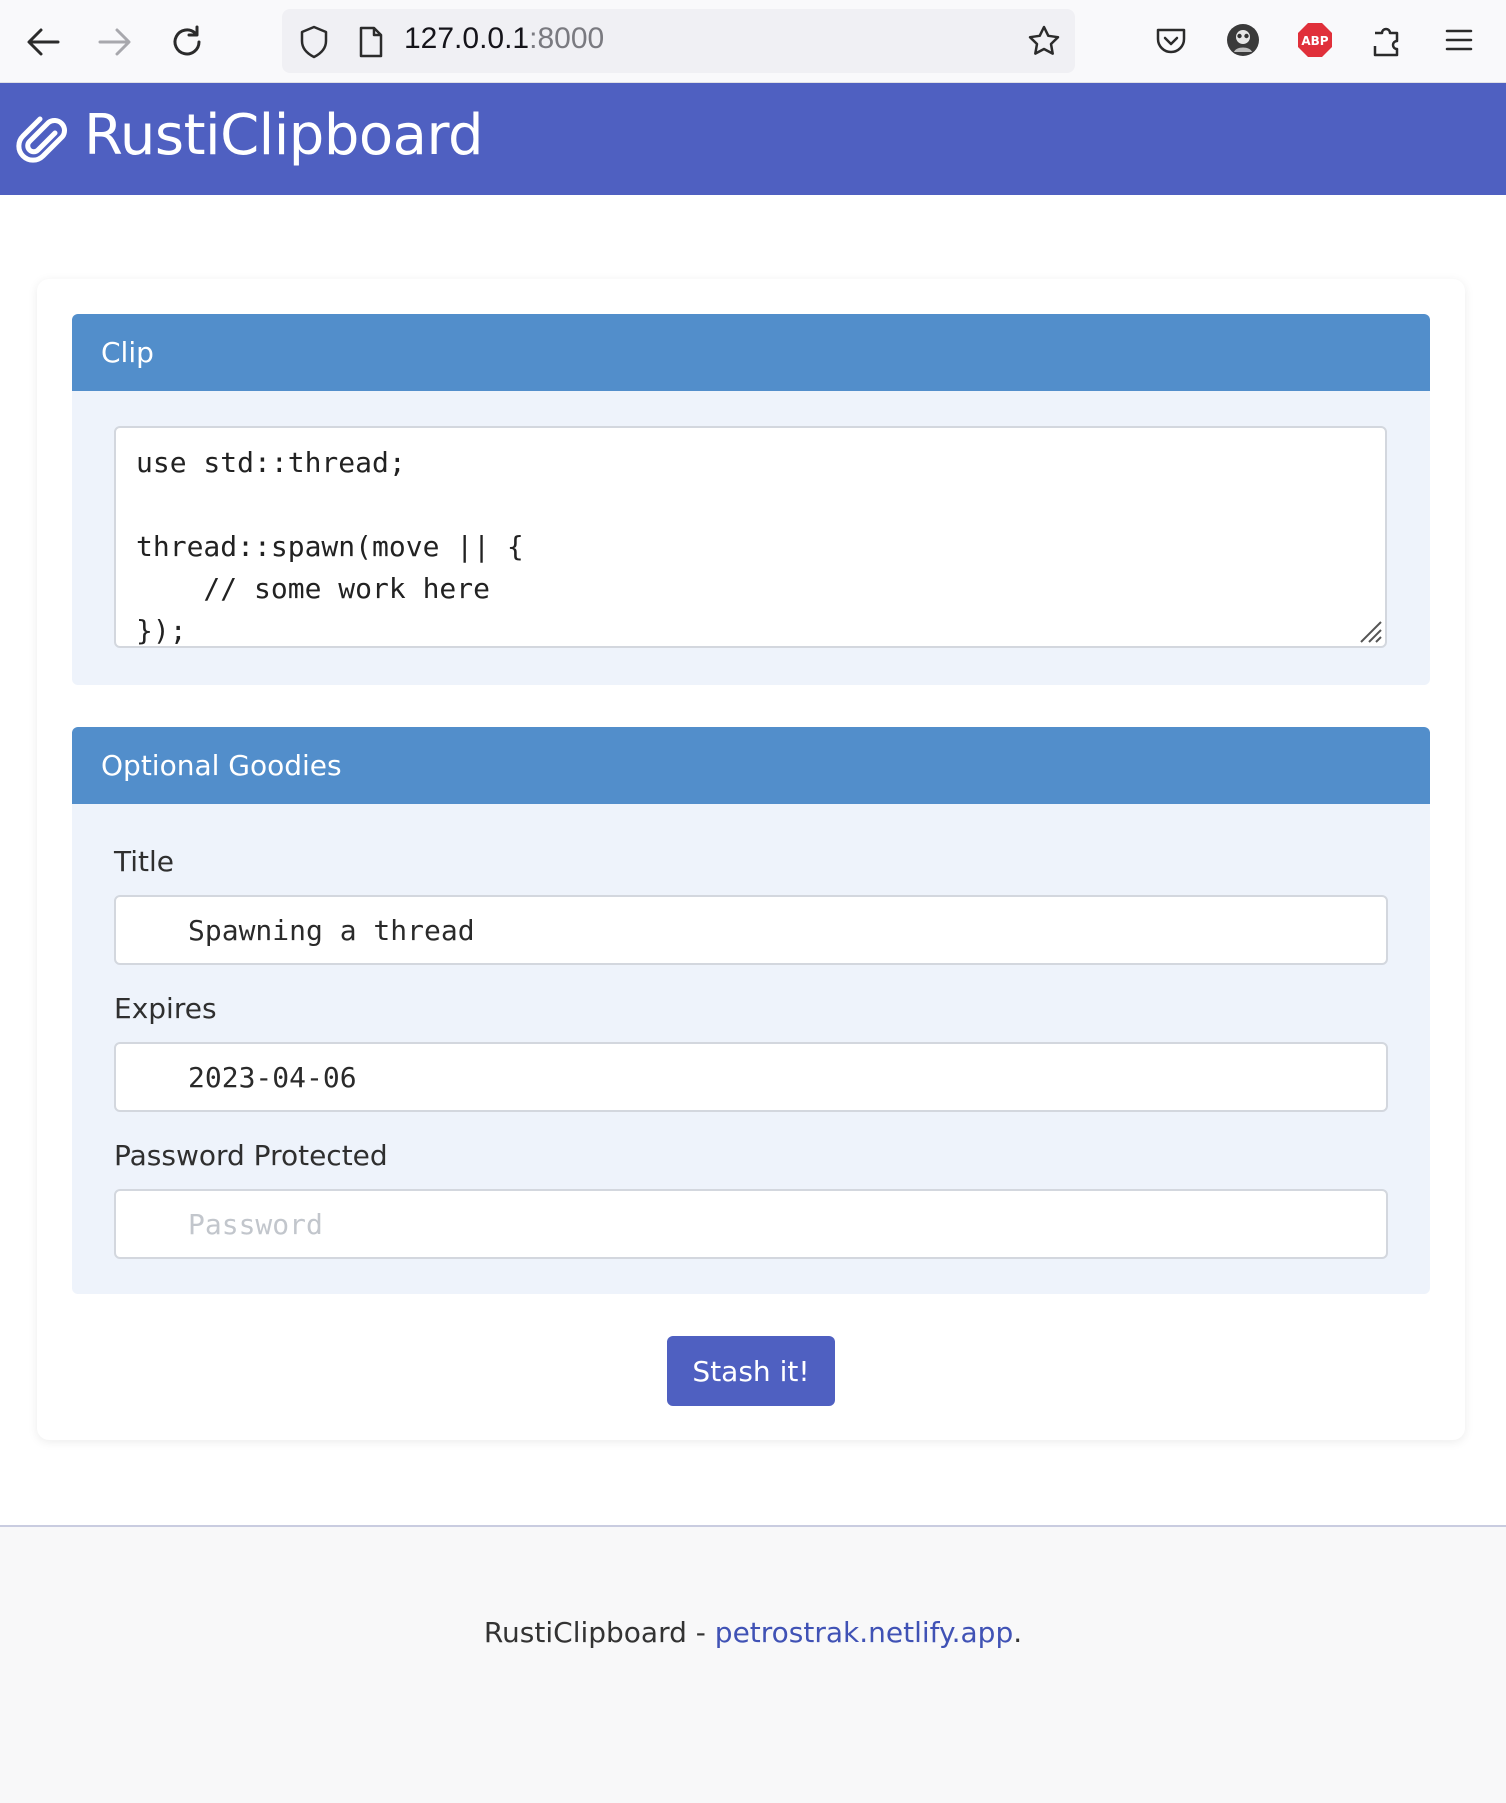 This screenshot has height=1803, width=1506. Describe the element at coordinates (567, 38) in the screenshot. I see `url-port: :8000` at that location.